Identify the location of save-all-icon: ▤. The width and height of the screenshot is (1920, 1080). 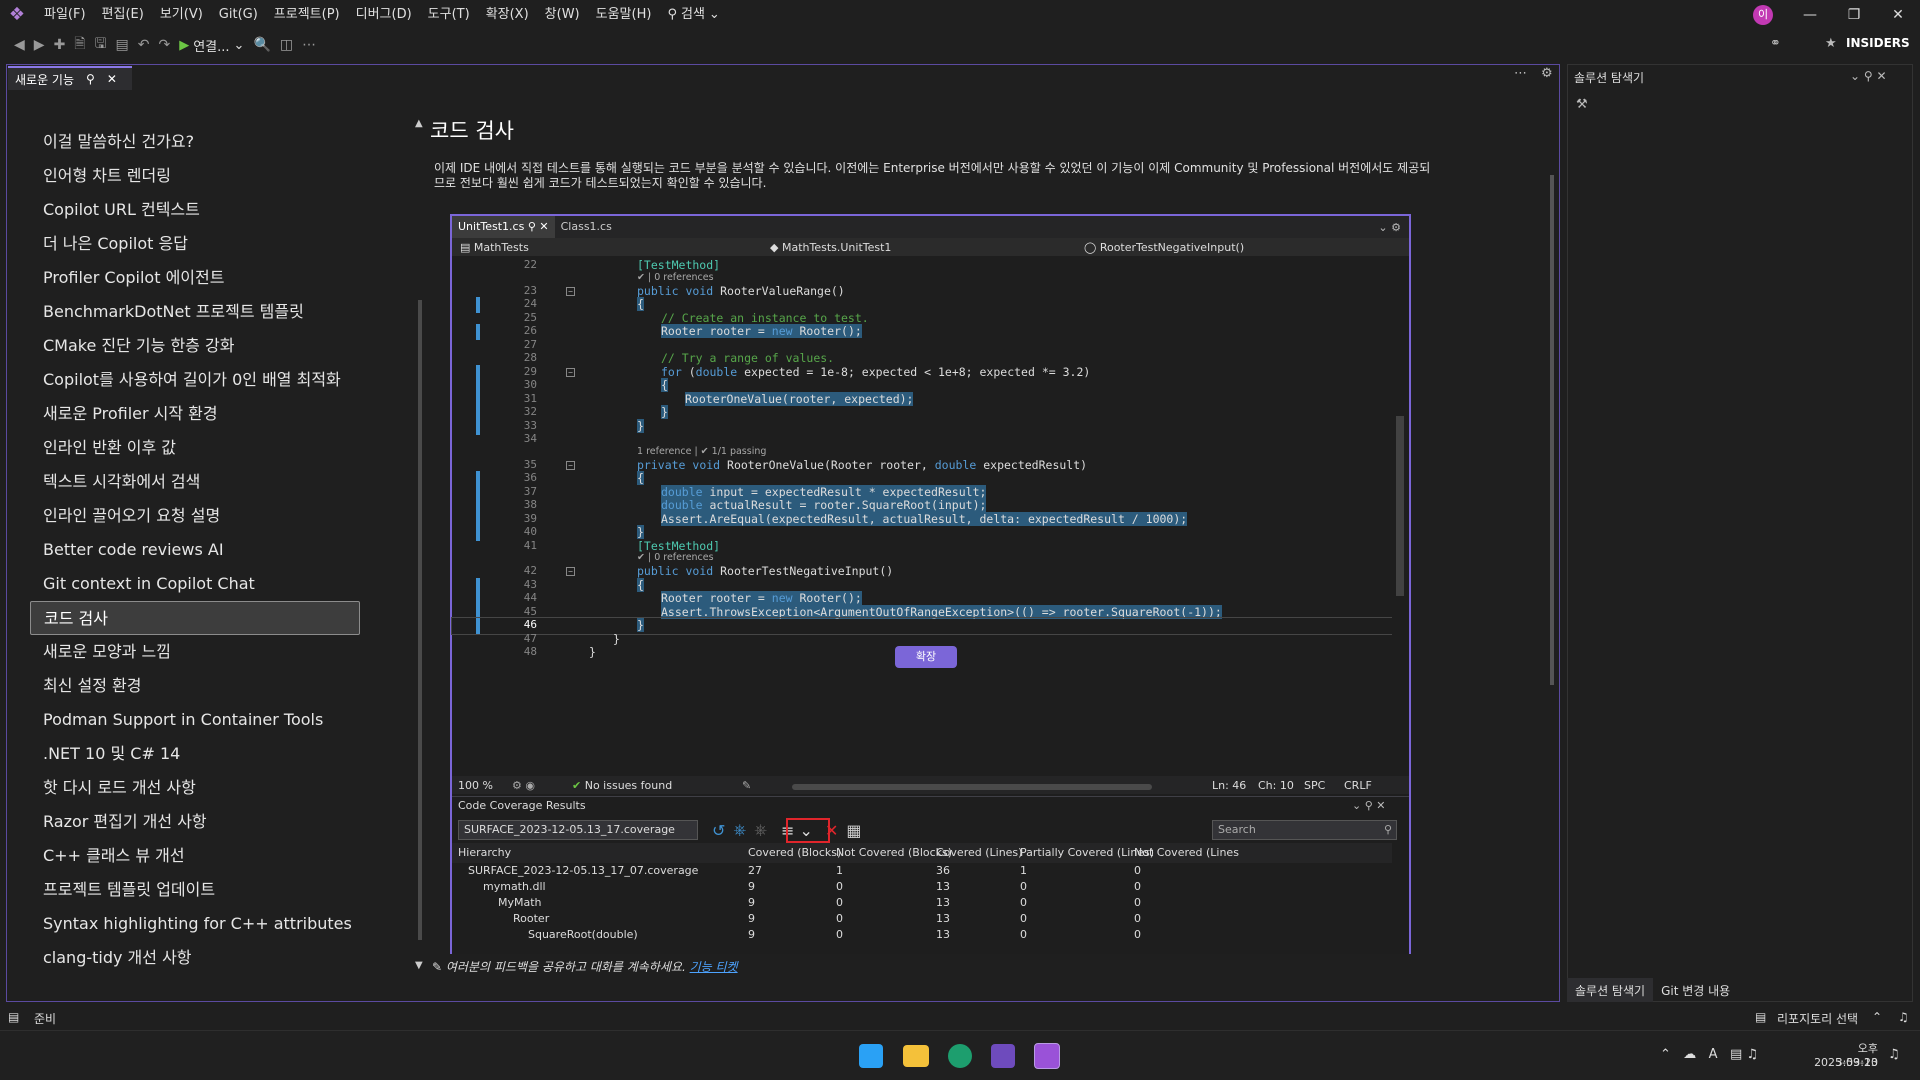
(122, 45).